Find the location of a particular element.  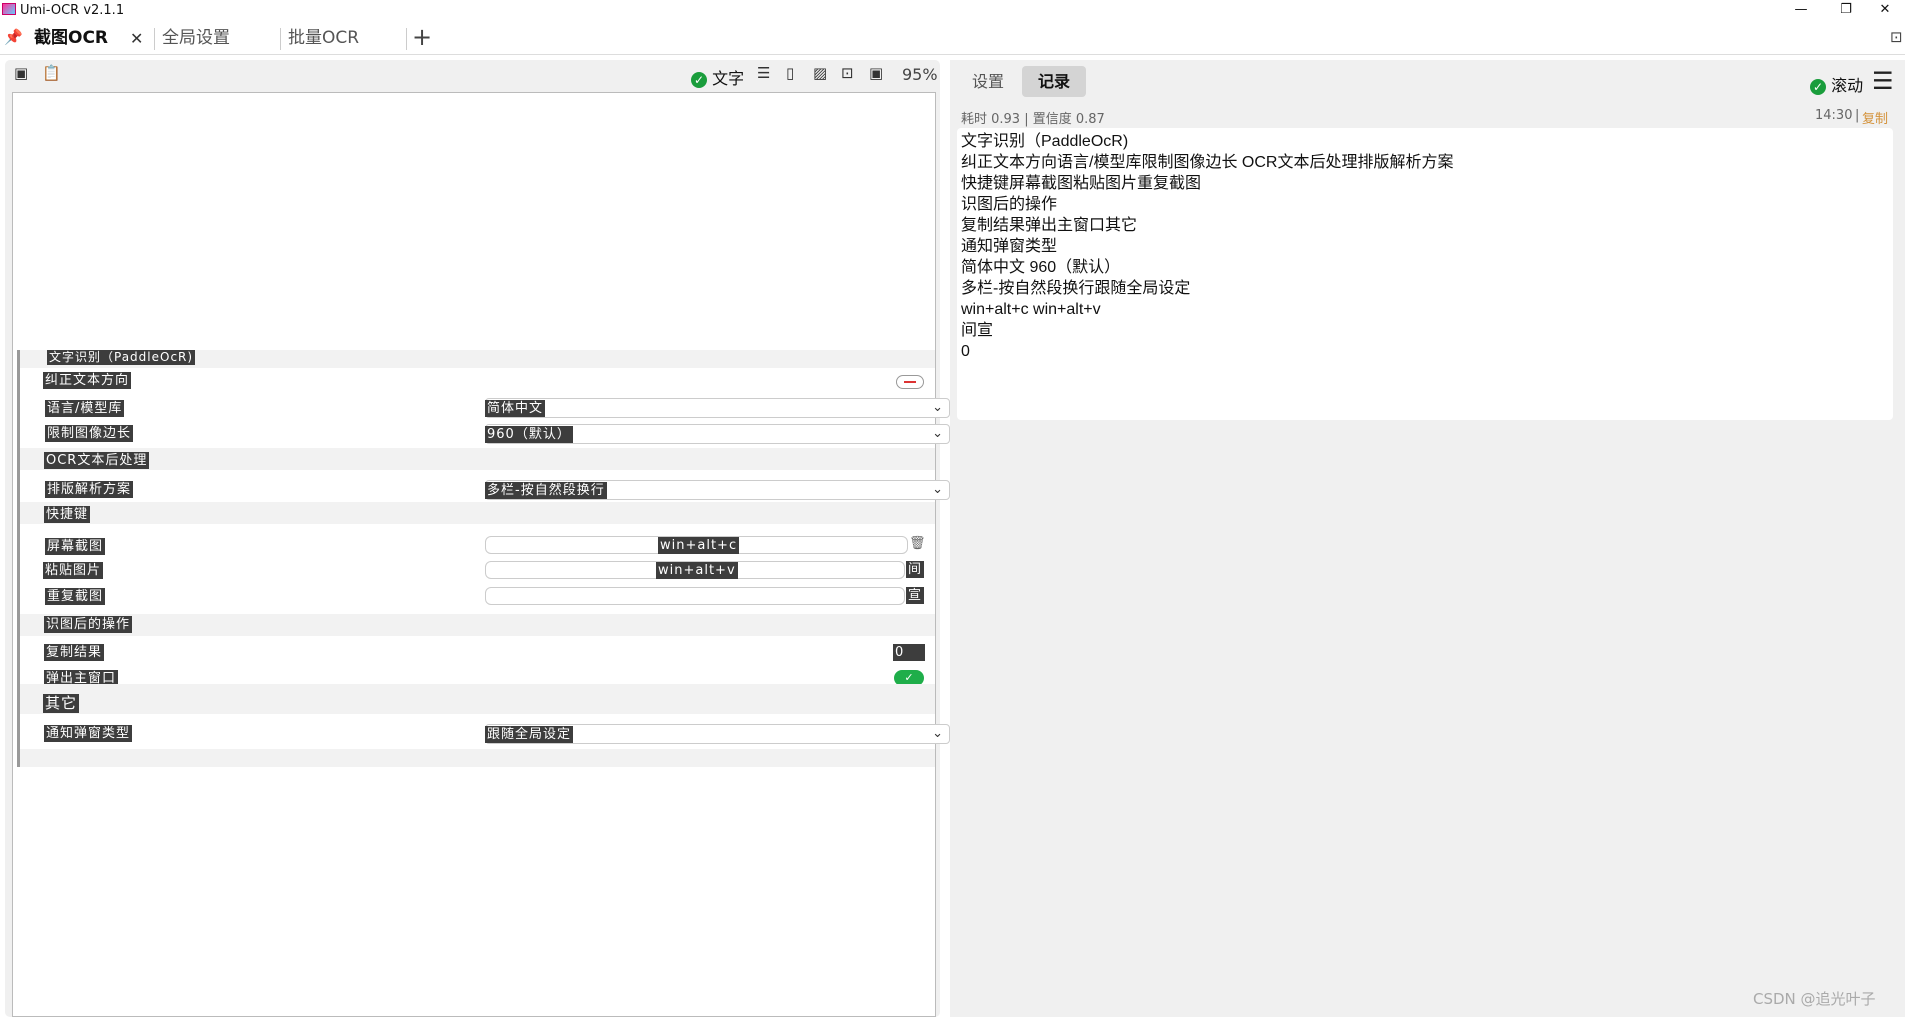

ocr-box: 限制图像边长 is located at coordinates (89, 433).